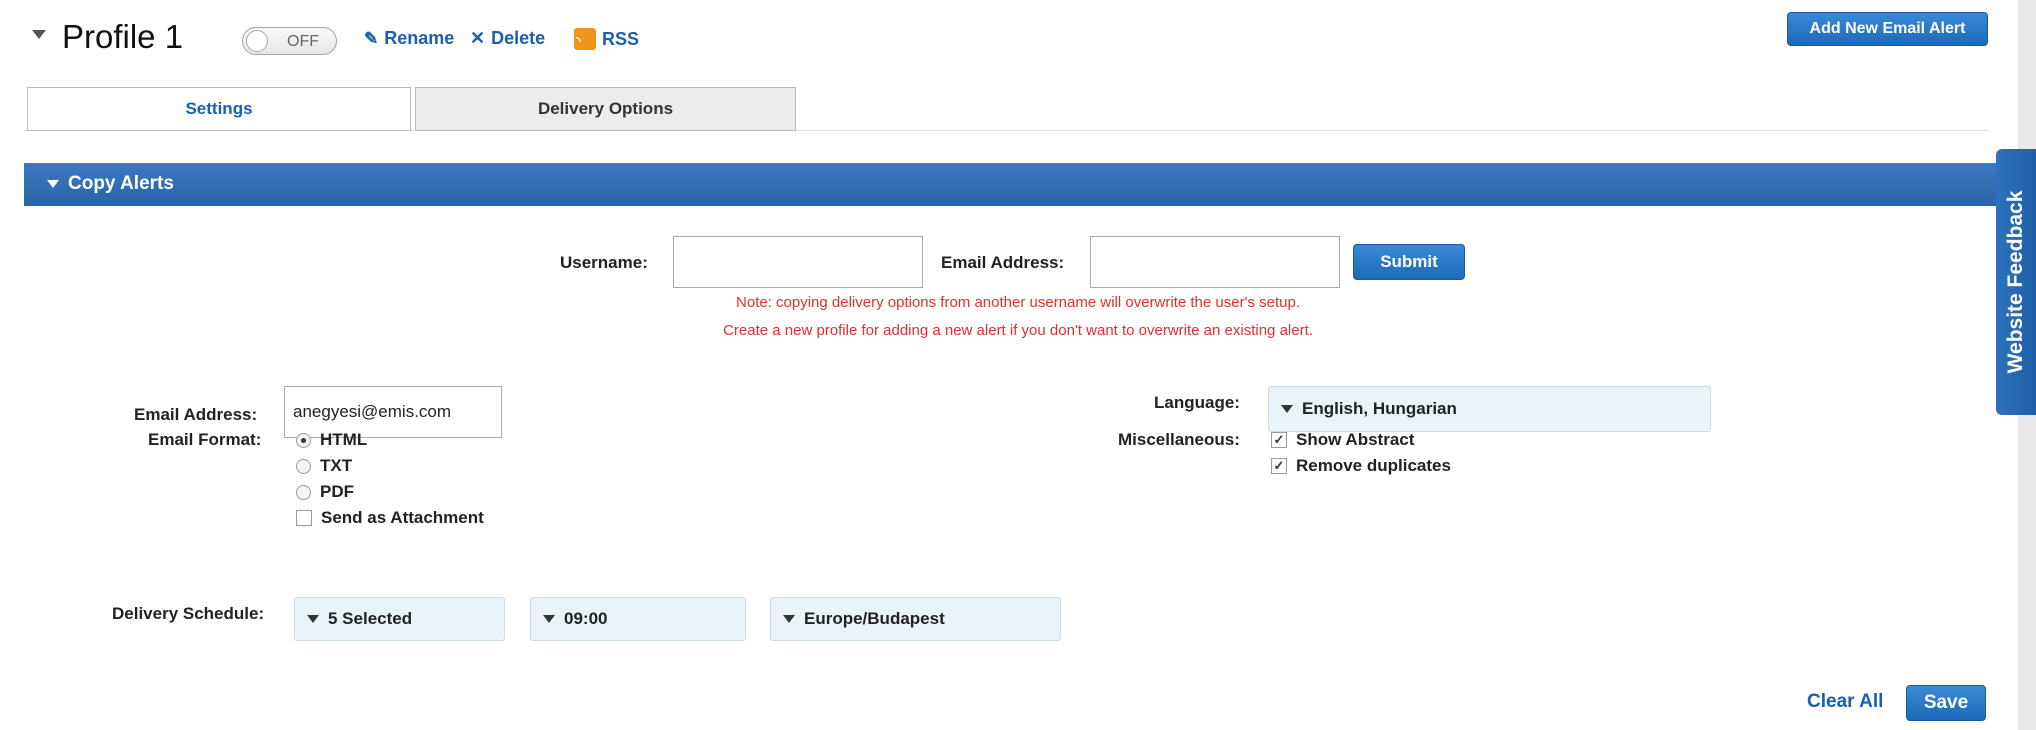 The width and height of the screenshot is (2036, 730). I want to click on language-label: Language:, so click(1197, 402).